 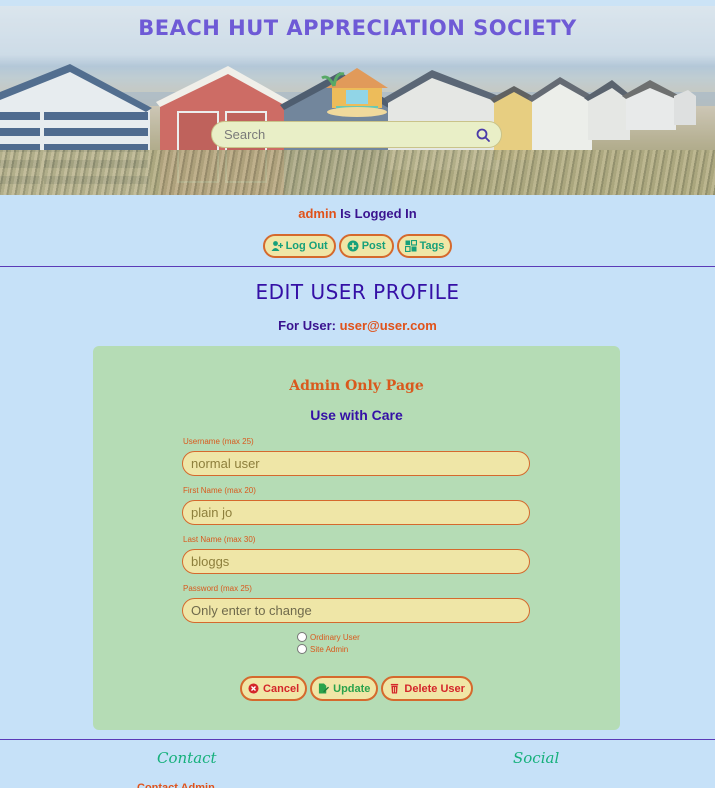 I want to click on footer-social-heading: Social, so click(x=536, y=758).